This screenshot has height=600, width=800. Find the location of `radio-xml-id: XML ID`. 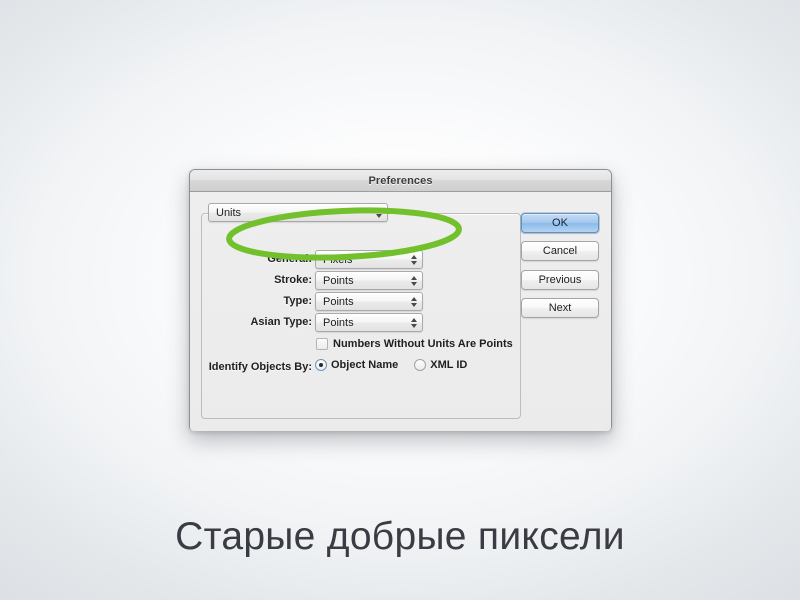

radio-xml-id: XML ID is located at coordinates (440, 365).